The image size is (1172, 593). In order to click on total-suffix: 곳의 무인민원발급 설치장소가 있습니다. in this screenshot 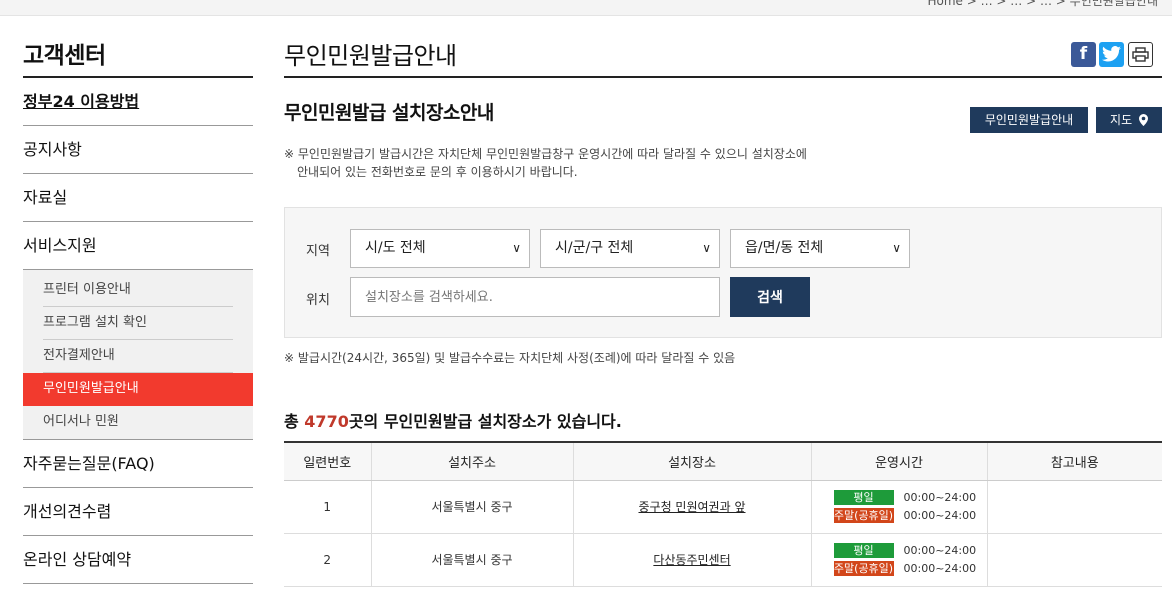, I will do `click(485, 421)`.